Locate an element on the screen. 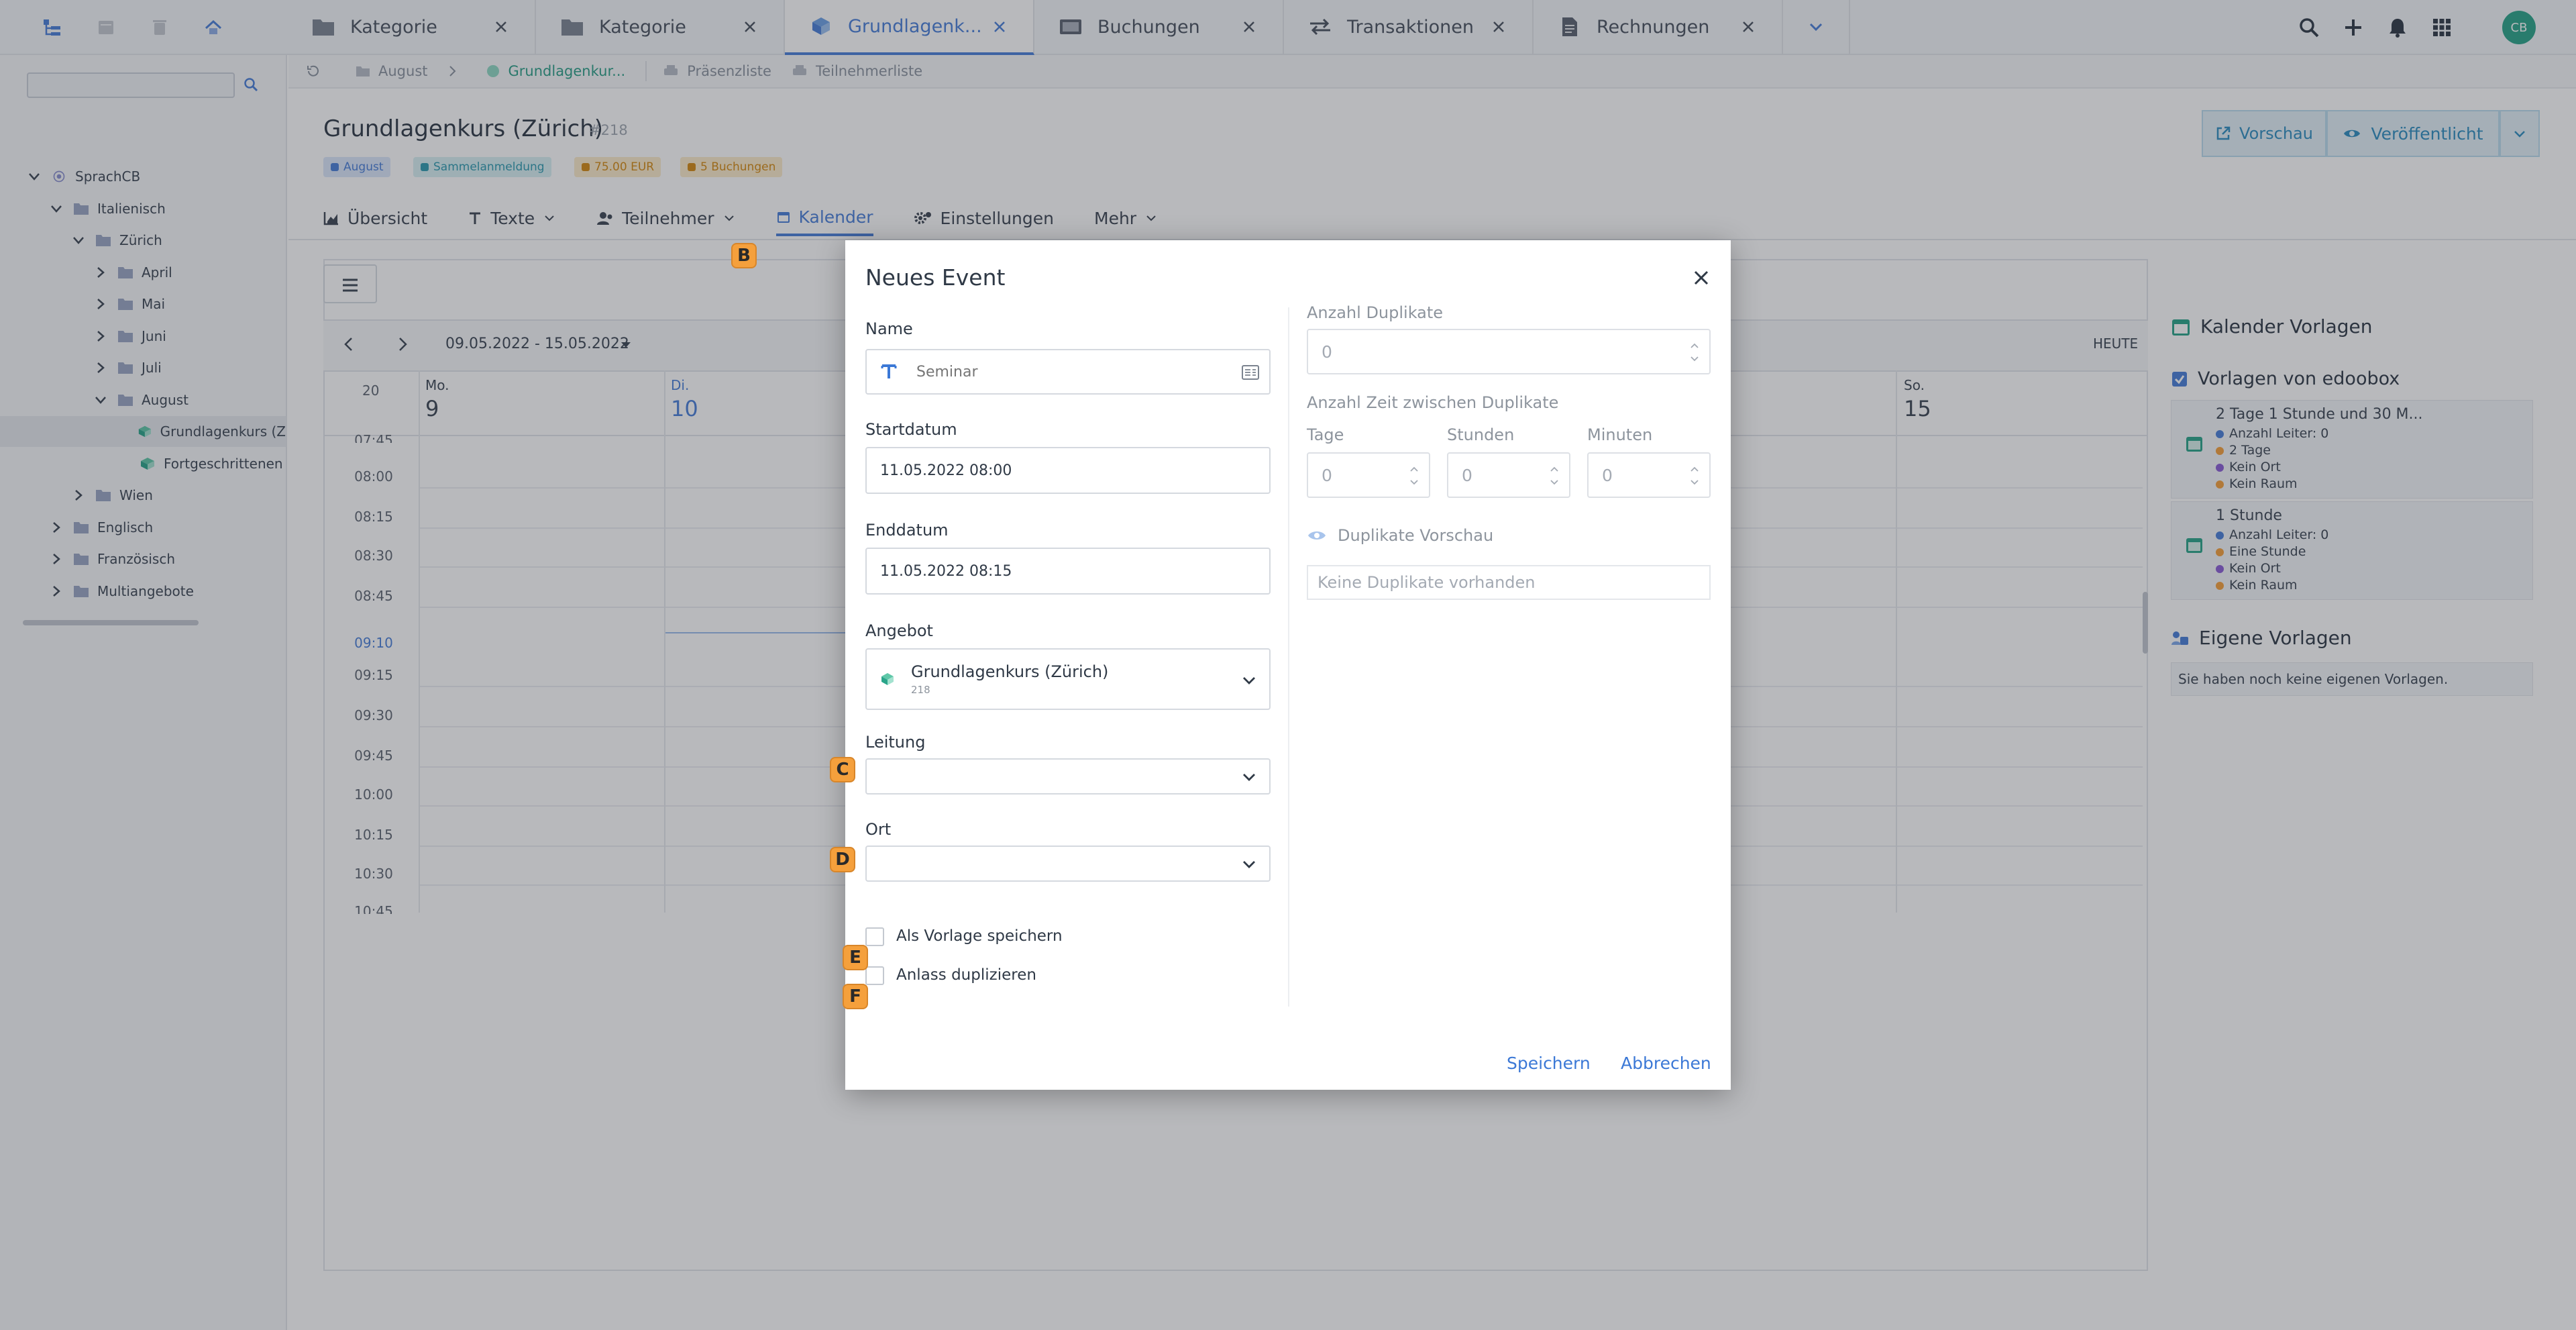 The width and height of the screenshot is (2576, 1330). dup-interval-label: Anzahl Zeit zwischen Duplikate is located at coordinates (1433, 402).